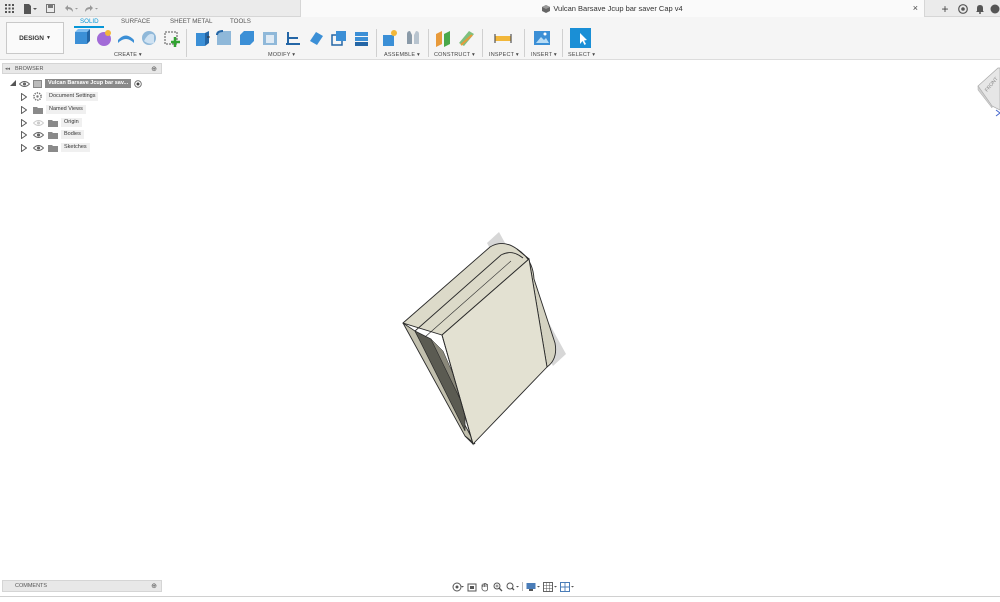 This screenshot has width=1000, height=602. What do you see at coordinates (402, 55) in the screenshot?
I see `group-label-assemble: ASSEMBLE ▾` at bounding box center [402, 55].